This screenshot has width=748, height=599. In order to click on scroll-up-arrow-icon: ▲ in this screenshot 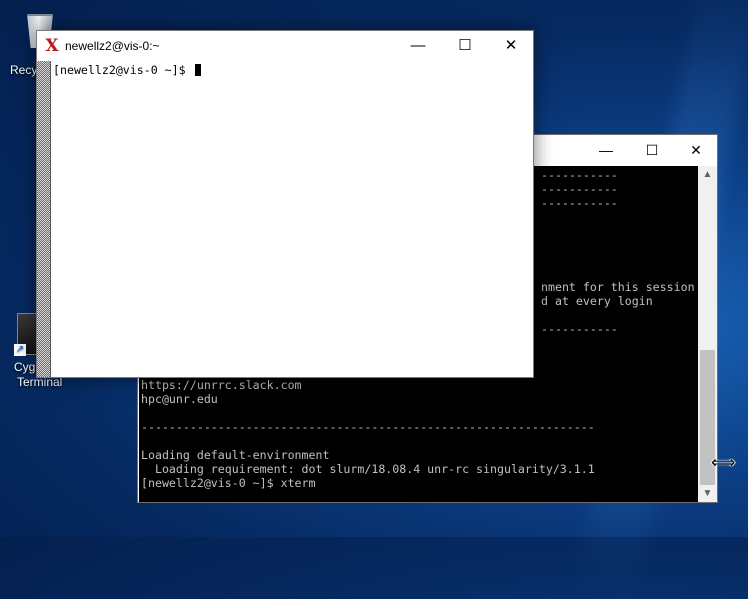, I will do `click(707, 174)`.